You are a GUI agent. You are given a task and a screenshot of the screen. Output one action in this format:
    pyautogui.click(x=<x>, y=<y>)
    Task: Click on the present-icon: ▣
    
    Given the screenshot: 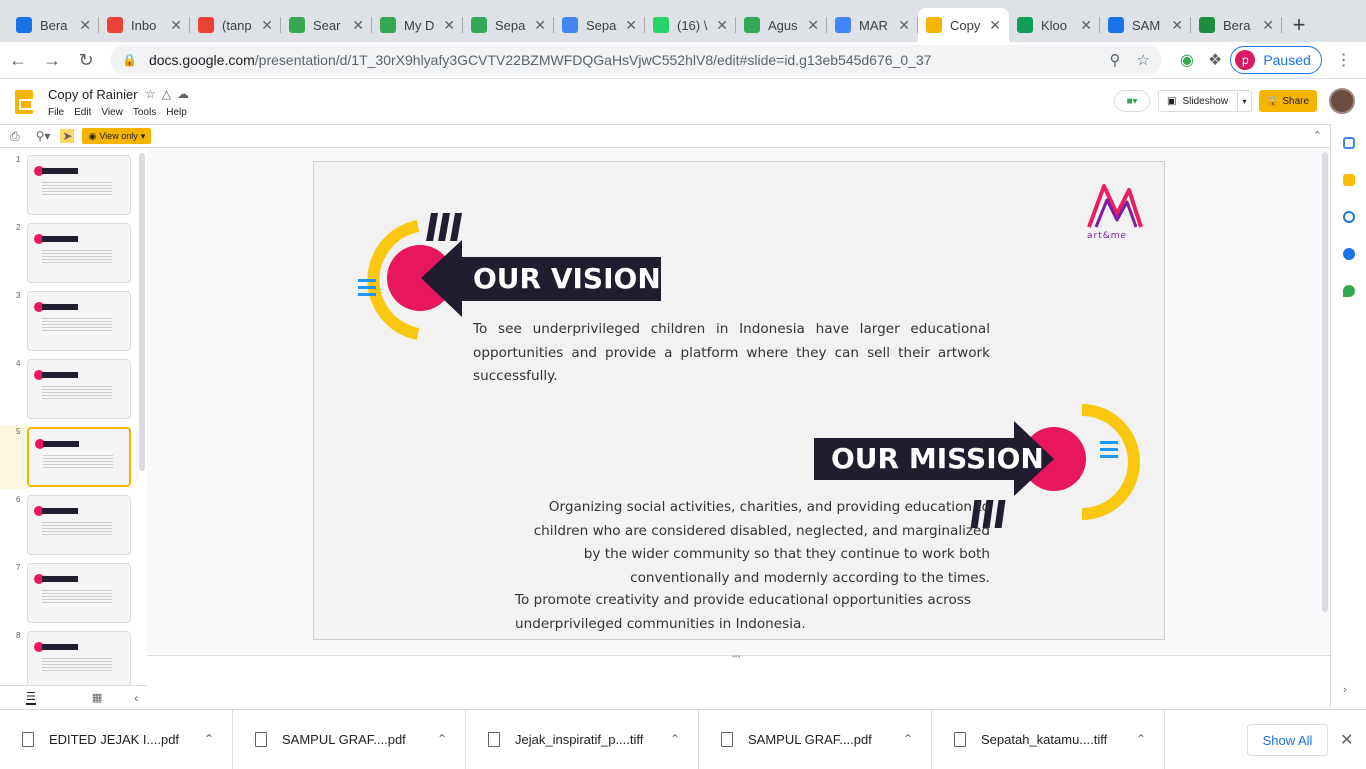 What is the action you would take?
    pyautogui.click(x=1172, y=101)
    